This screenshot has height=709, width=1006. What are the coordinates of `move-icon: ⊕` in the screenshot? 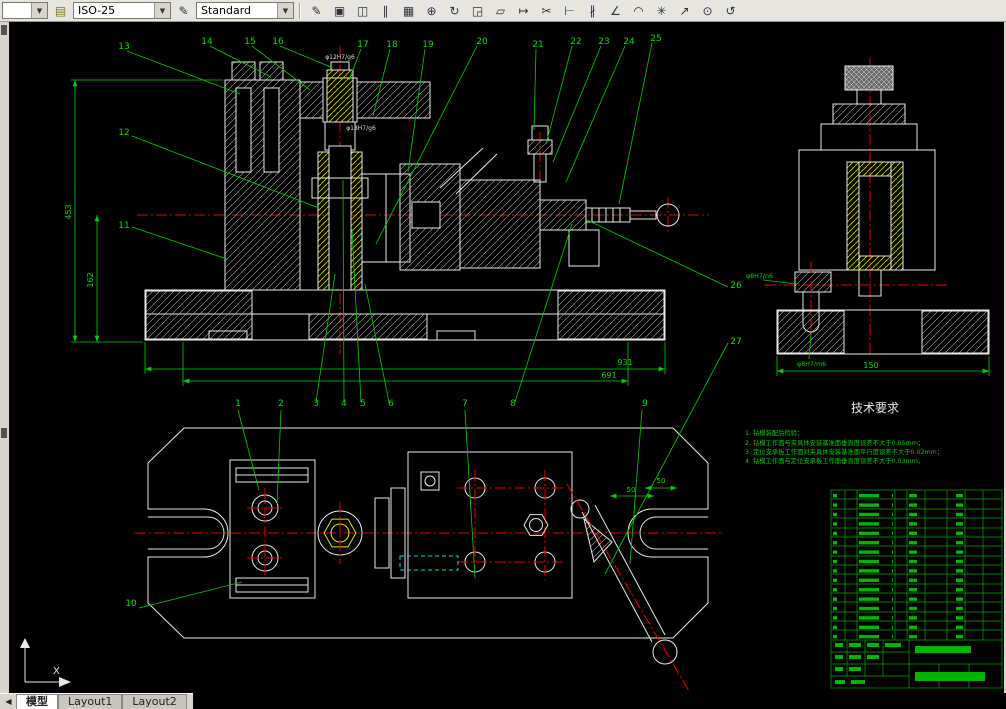 It's located at (431, 10).